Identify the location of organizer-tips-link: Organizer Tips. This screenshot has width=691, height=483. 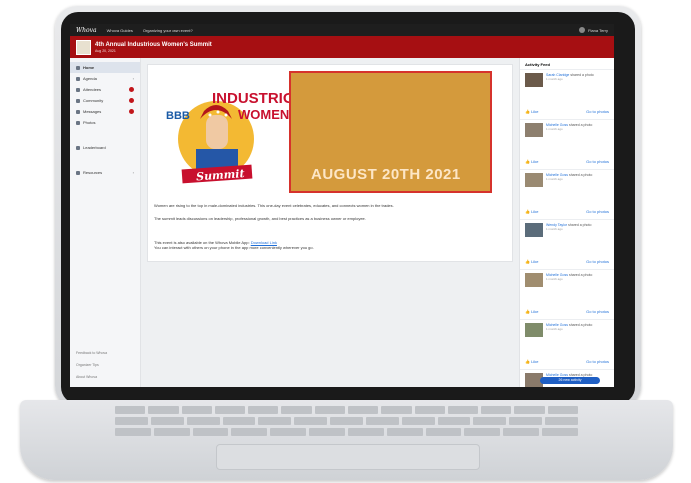
(91, 369).